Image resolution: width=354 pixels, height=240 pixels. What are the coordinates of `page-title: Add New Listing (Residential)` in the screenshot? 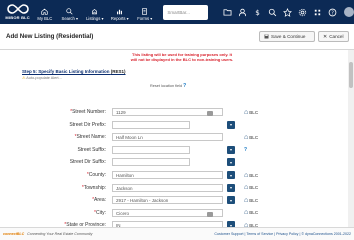 It's located at (50, 36).